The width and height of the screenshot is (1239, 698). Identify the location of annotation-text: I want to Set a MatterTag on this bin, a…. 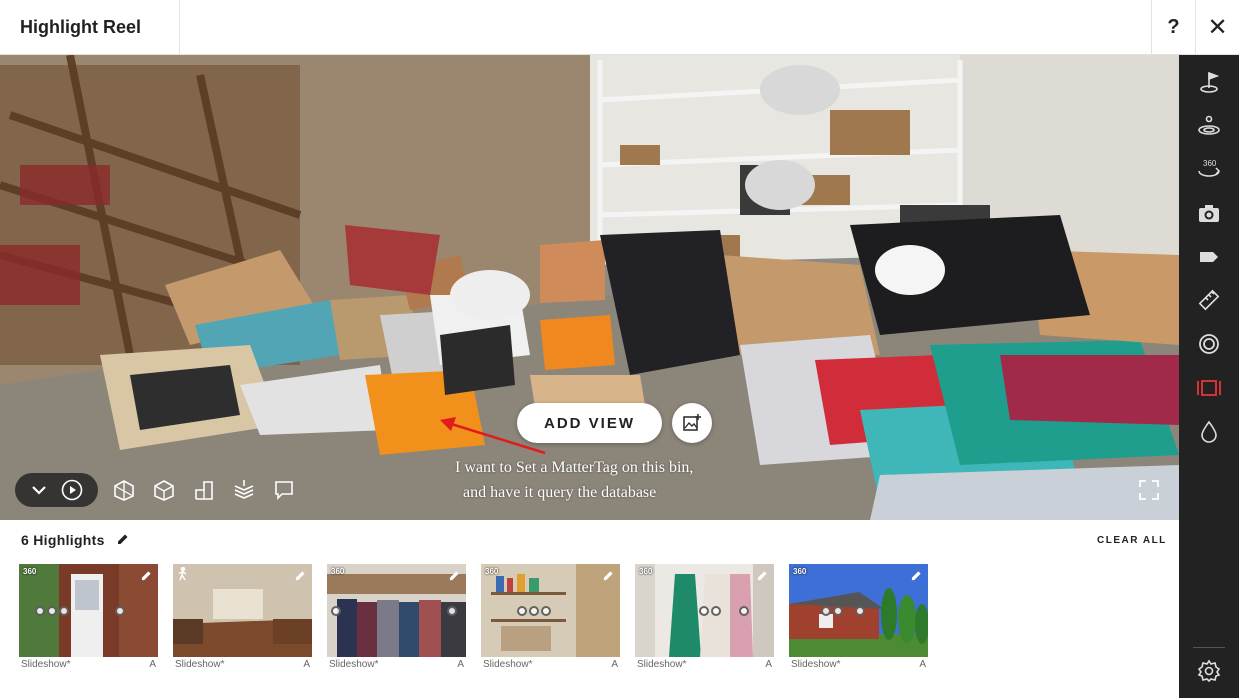
(605, 480).